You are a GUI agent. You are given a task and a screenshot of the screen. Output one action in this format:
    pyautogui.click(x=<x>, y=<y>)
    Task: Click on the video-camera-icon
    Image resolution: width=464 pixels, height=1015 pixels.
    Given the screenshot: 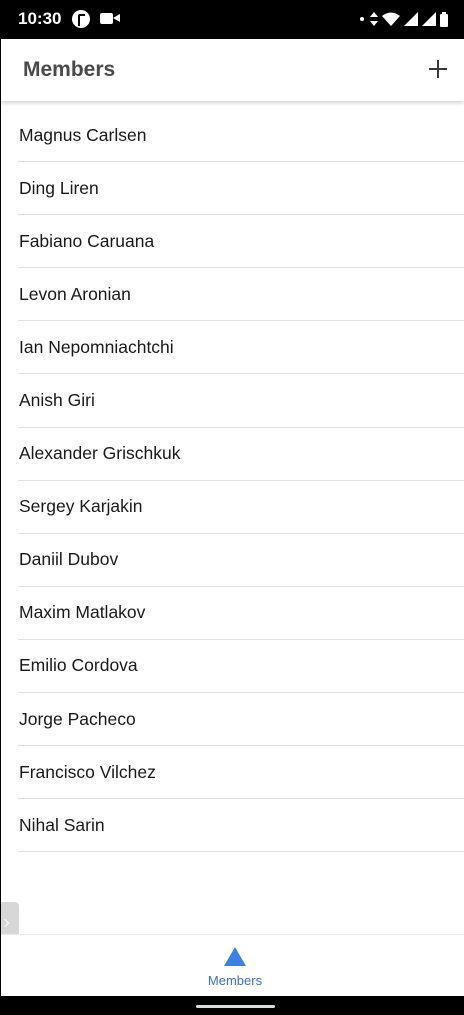 What is the action you would take?
    pyautogui.click(x=110, y=18)
    